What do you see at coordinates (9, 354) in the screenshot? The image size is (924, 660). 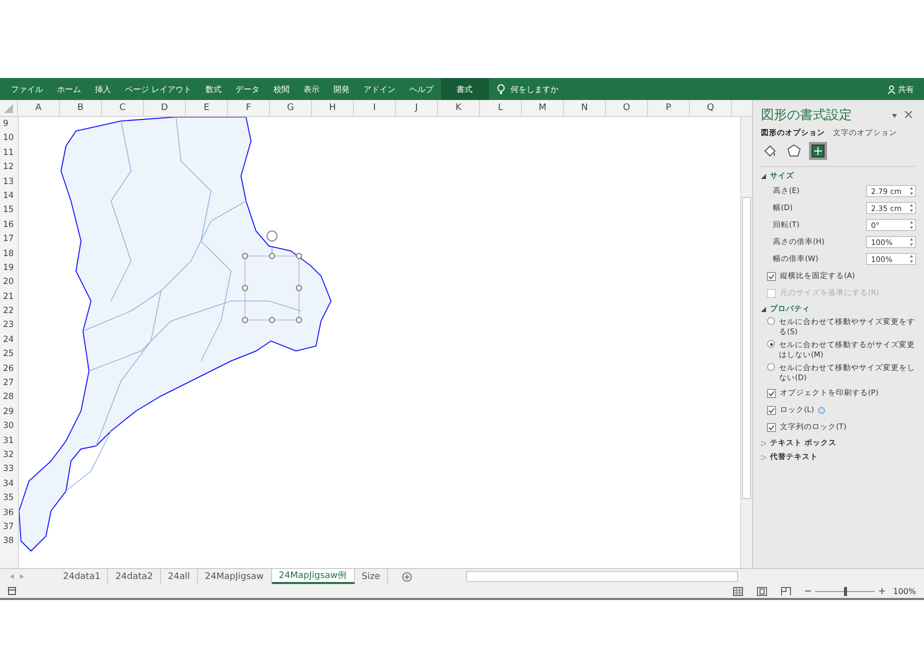 I see `row-header: 25` at bounding box center [9, 354].